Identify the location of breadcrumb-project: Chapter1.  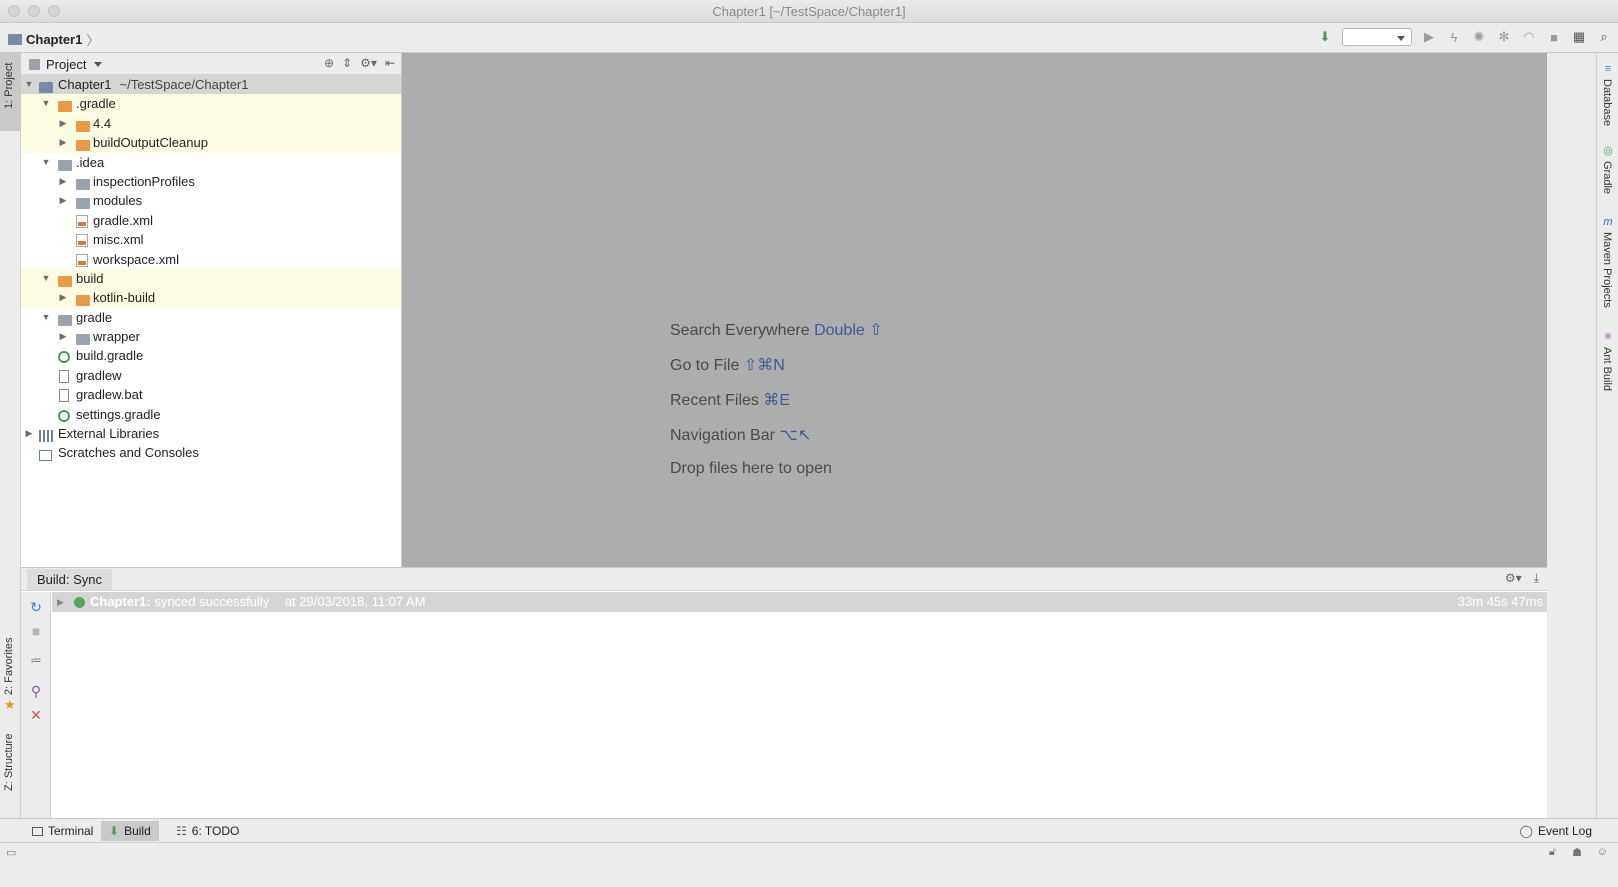
(54, 39).